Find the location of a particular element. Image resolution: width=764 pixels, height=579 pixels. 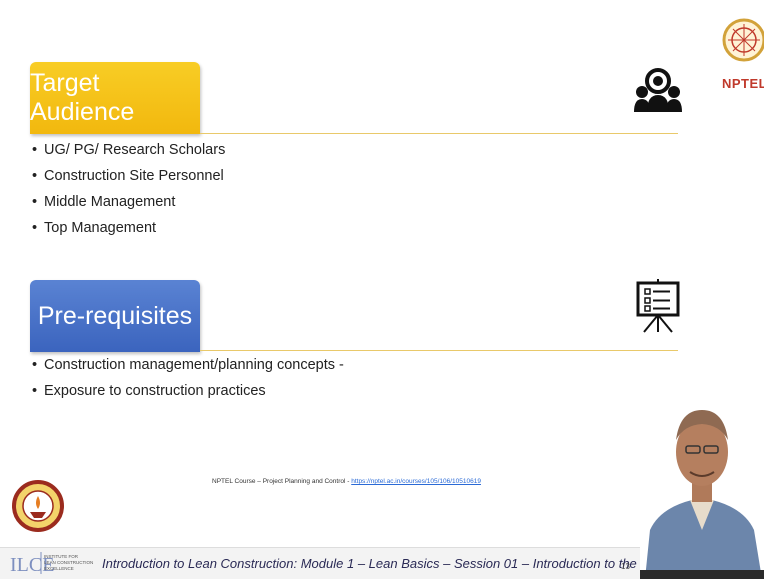

presenter-video is located at coordinates (702, 479).